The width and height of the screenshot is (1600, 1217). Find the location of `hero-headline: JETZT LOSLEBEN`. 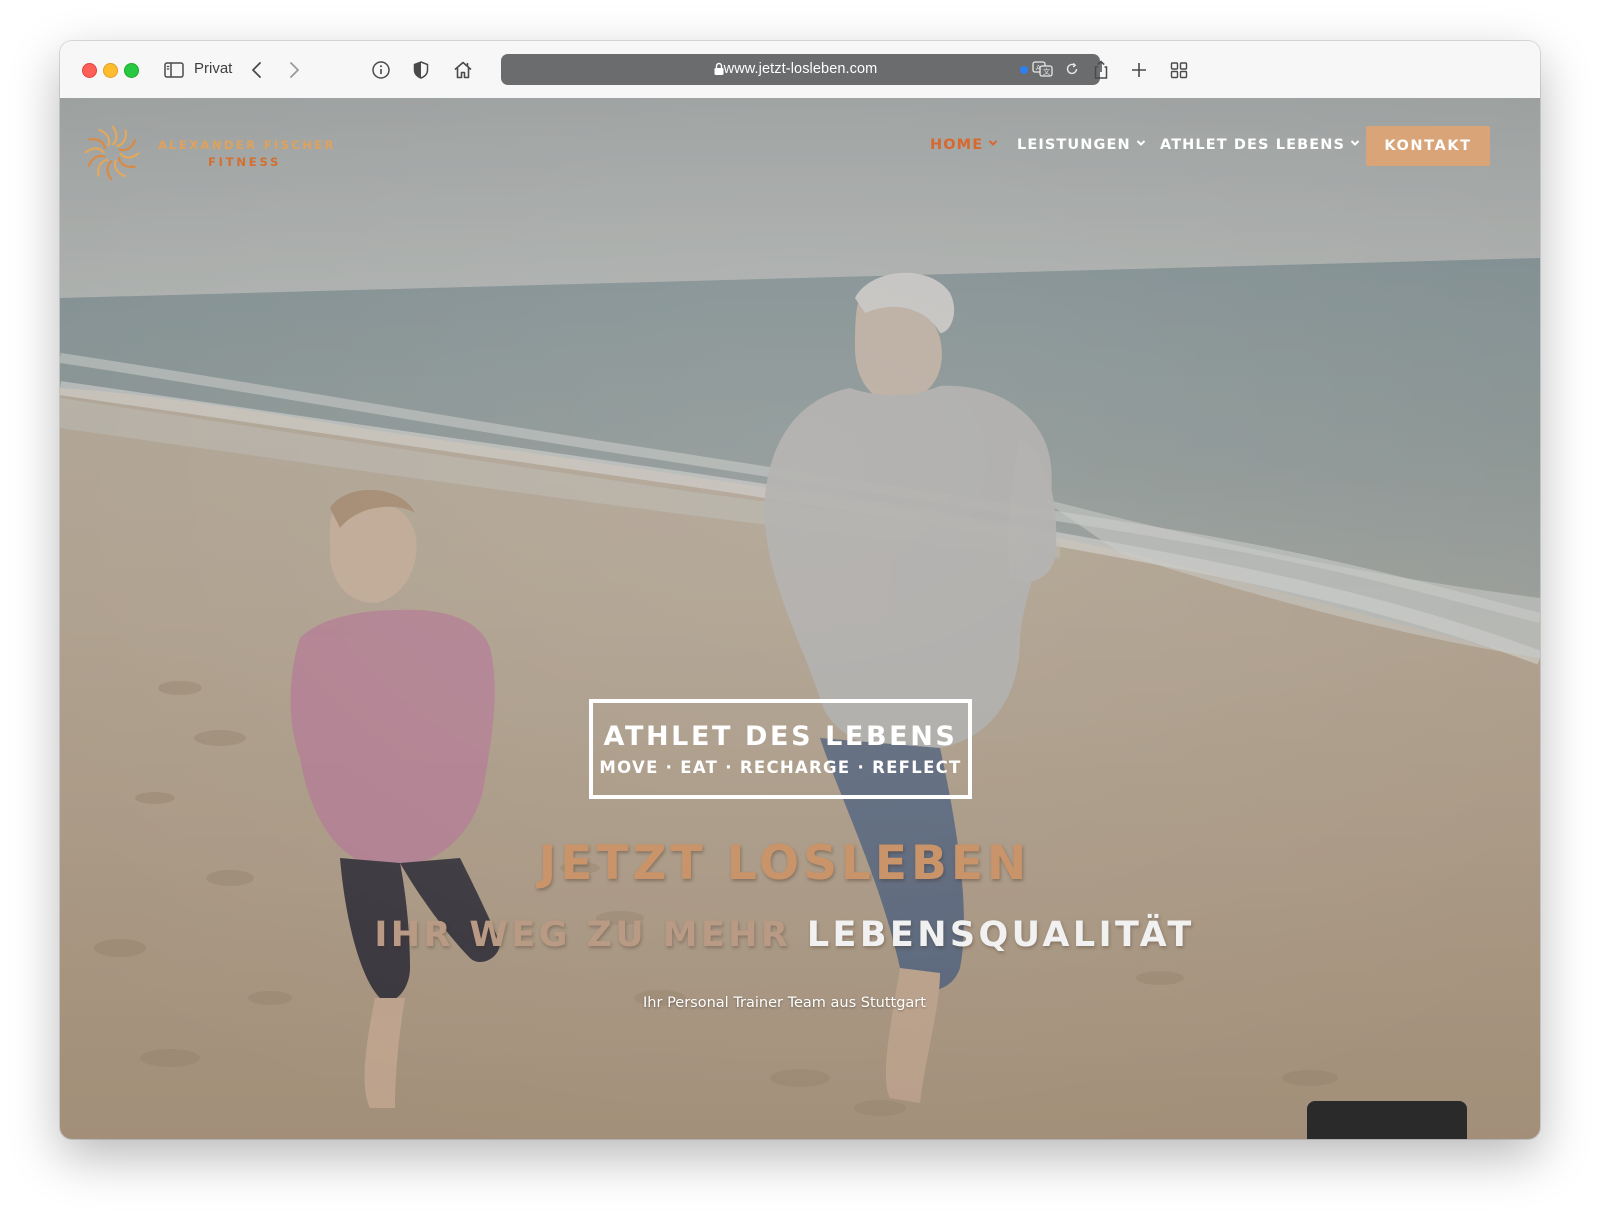

hero-headline: JETZT LOSLEBEN is located at coordinates (784, 863).